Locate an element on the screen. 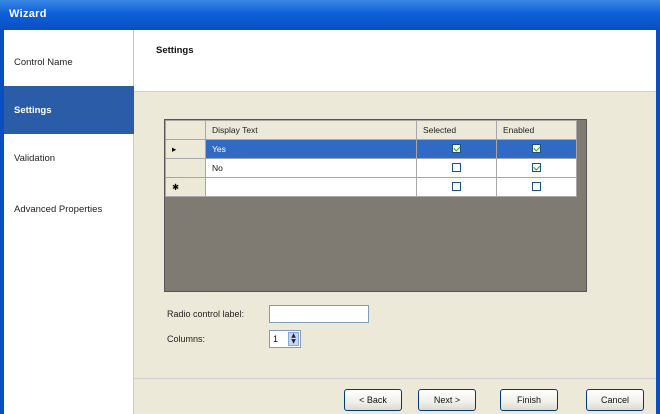 This screenshot has width=660, height=414. column-header-enabled: Enabled is located at coordinates (536, 130).